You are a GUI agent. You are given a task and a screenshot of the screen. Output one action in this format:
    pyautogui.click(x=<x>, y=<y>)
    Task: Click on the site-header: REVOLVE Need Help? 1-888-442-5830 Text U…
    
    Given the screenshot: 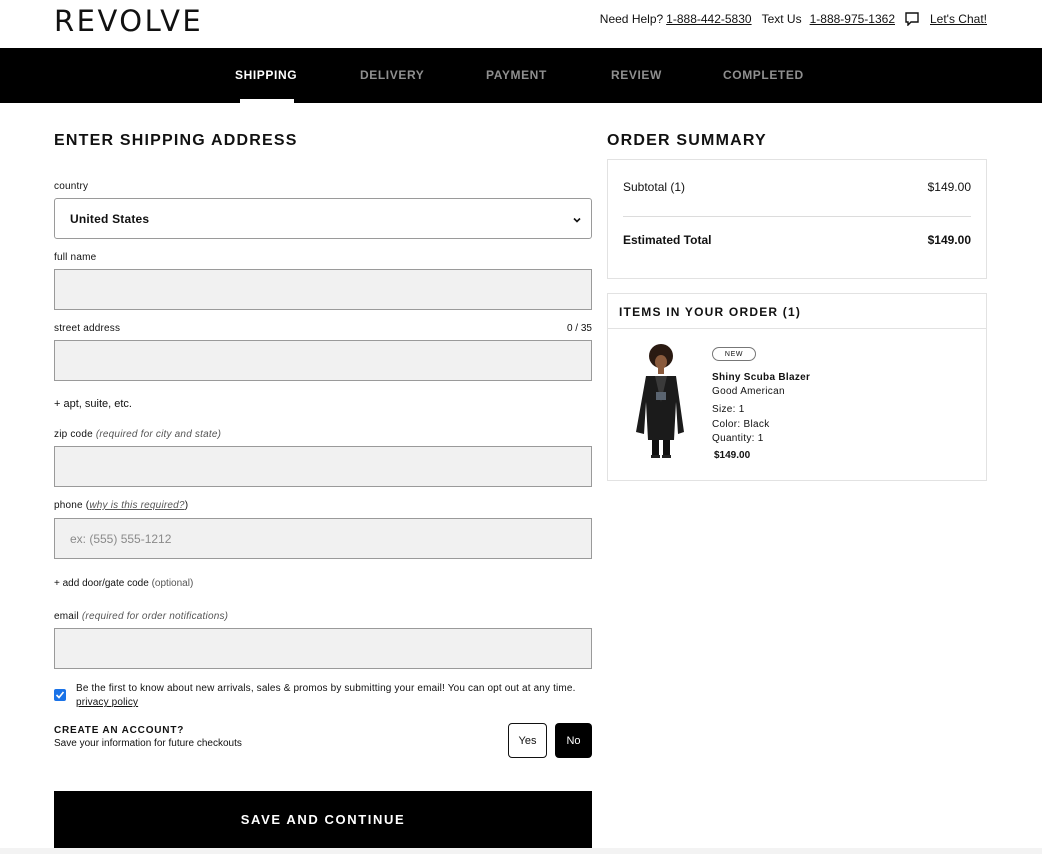 What is the action you would take?
    pyautogui.click(x=521, y=24)
    